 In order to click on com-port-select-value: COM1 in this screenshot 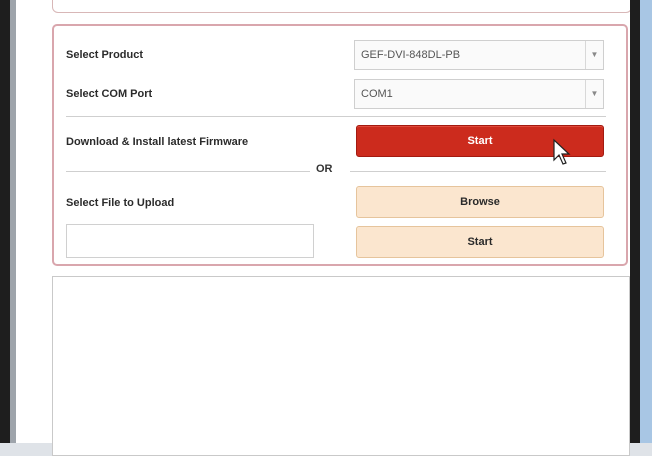, I will do `click(377, 94)`.